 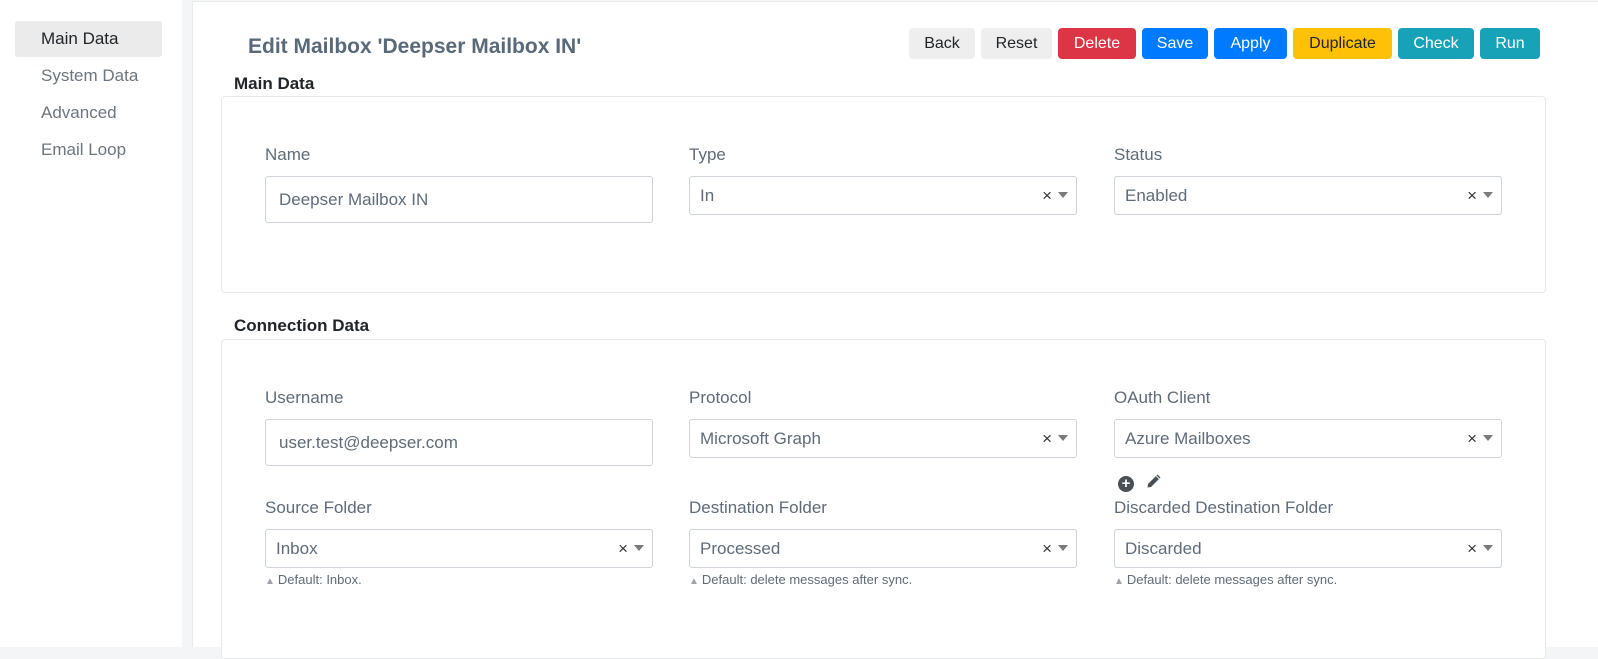 I want to click on protocol-select: Microsoft Graph ×, so click(x=883, y=438).